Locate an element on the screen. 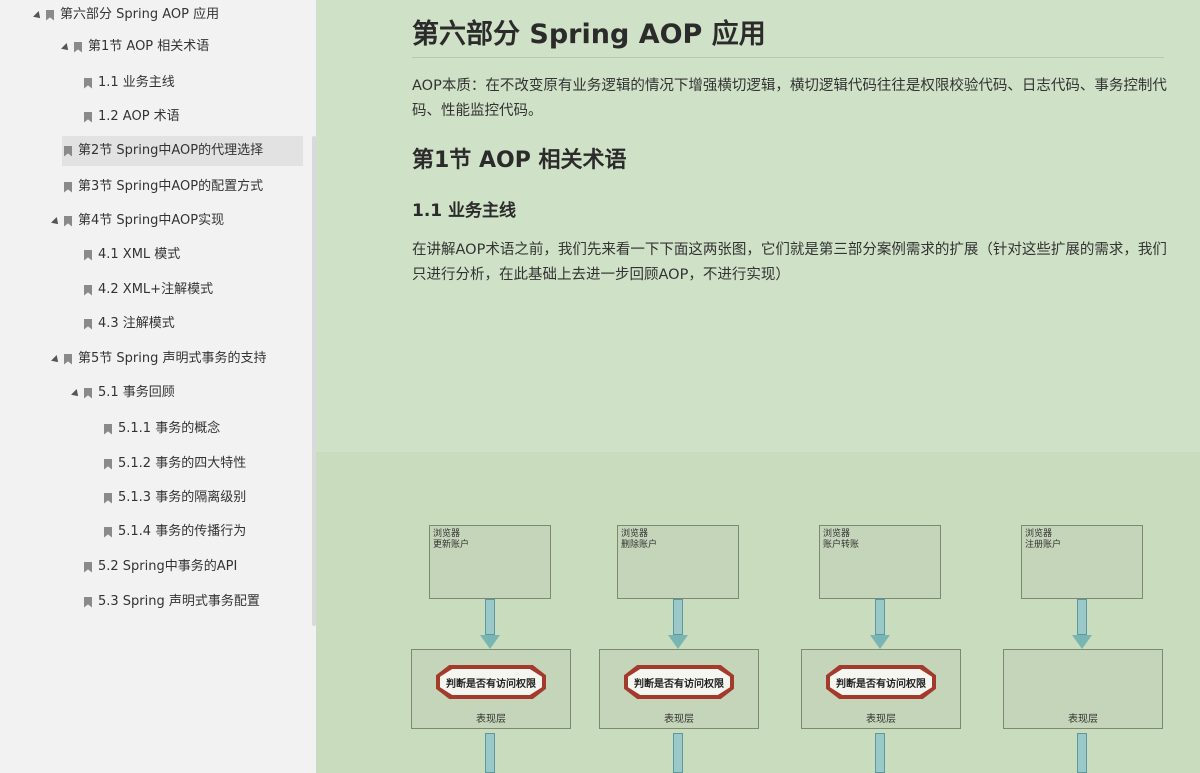 The width and height of the screenshot is (1200, 773). action-label: 更新账户 is located at coordinates (451, 545).